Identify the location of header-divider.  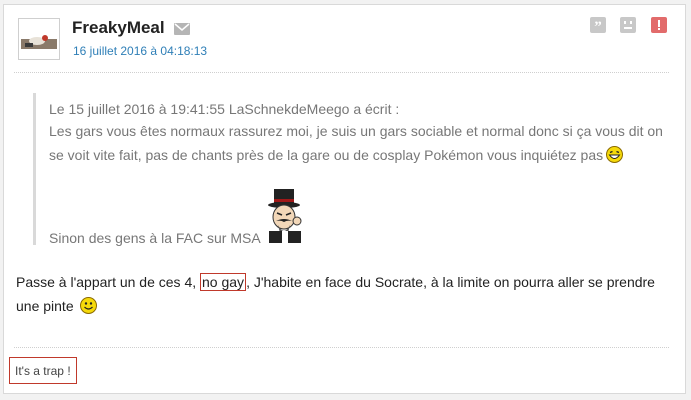
(341, 72).